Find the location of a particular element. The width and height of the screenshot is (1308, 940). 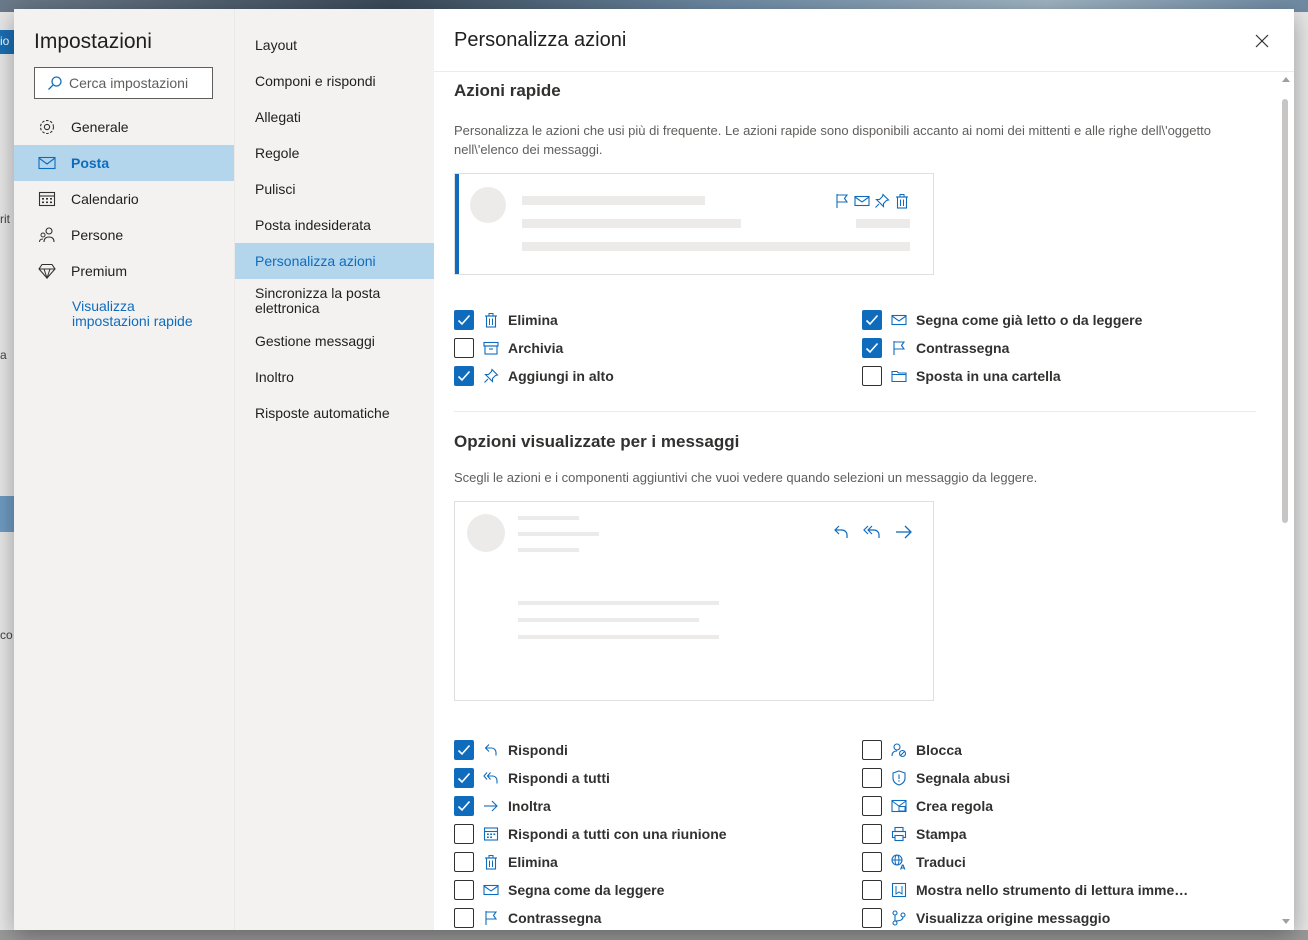

option-segna-da-leggere: Segna come da leggere is located at coordinates (658, 890).